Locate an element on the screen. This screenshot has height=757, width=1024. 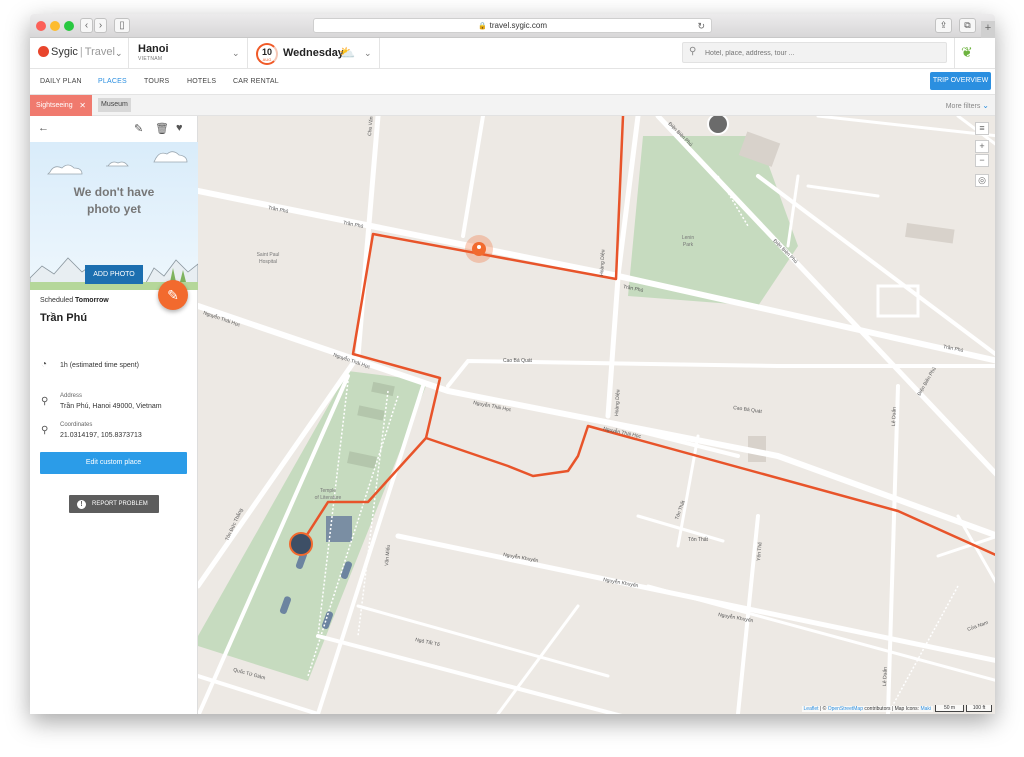
osm-link: OpenStreetMap is located at coordinates (845, 709).